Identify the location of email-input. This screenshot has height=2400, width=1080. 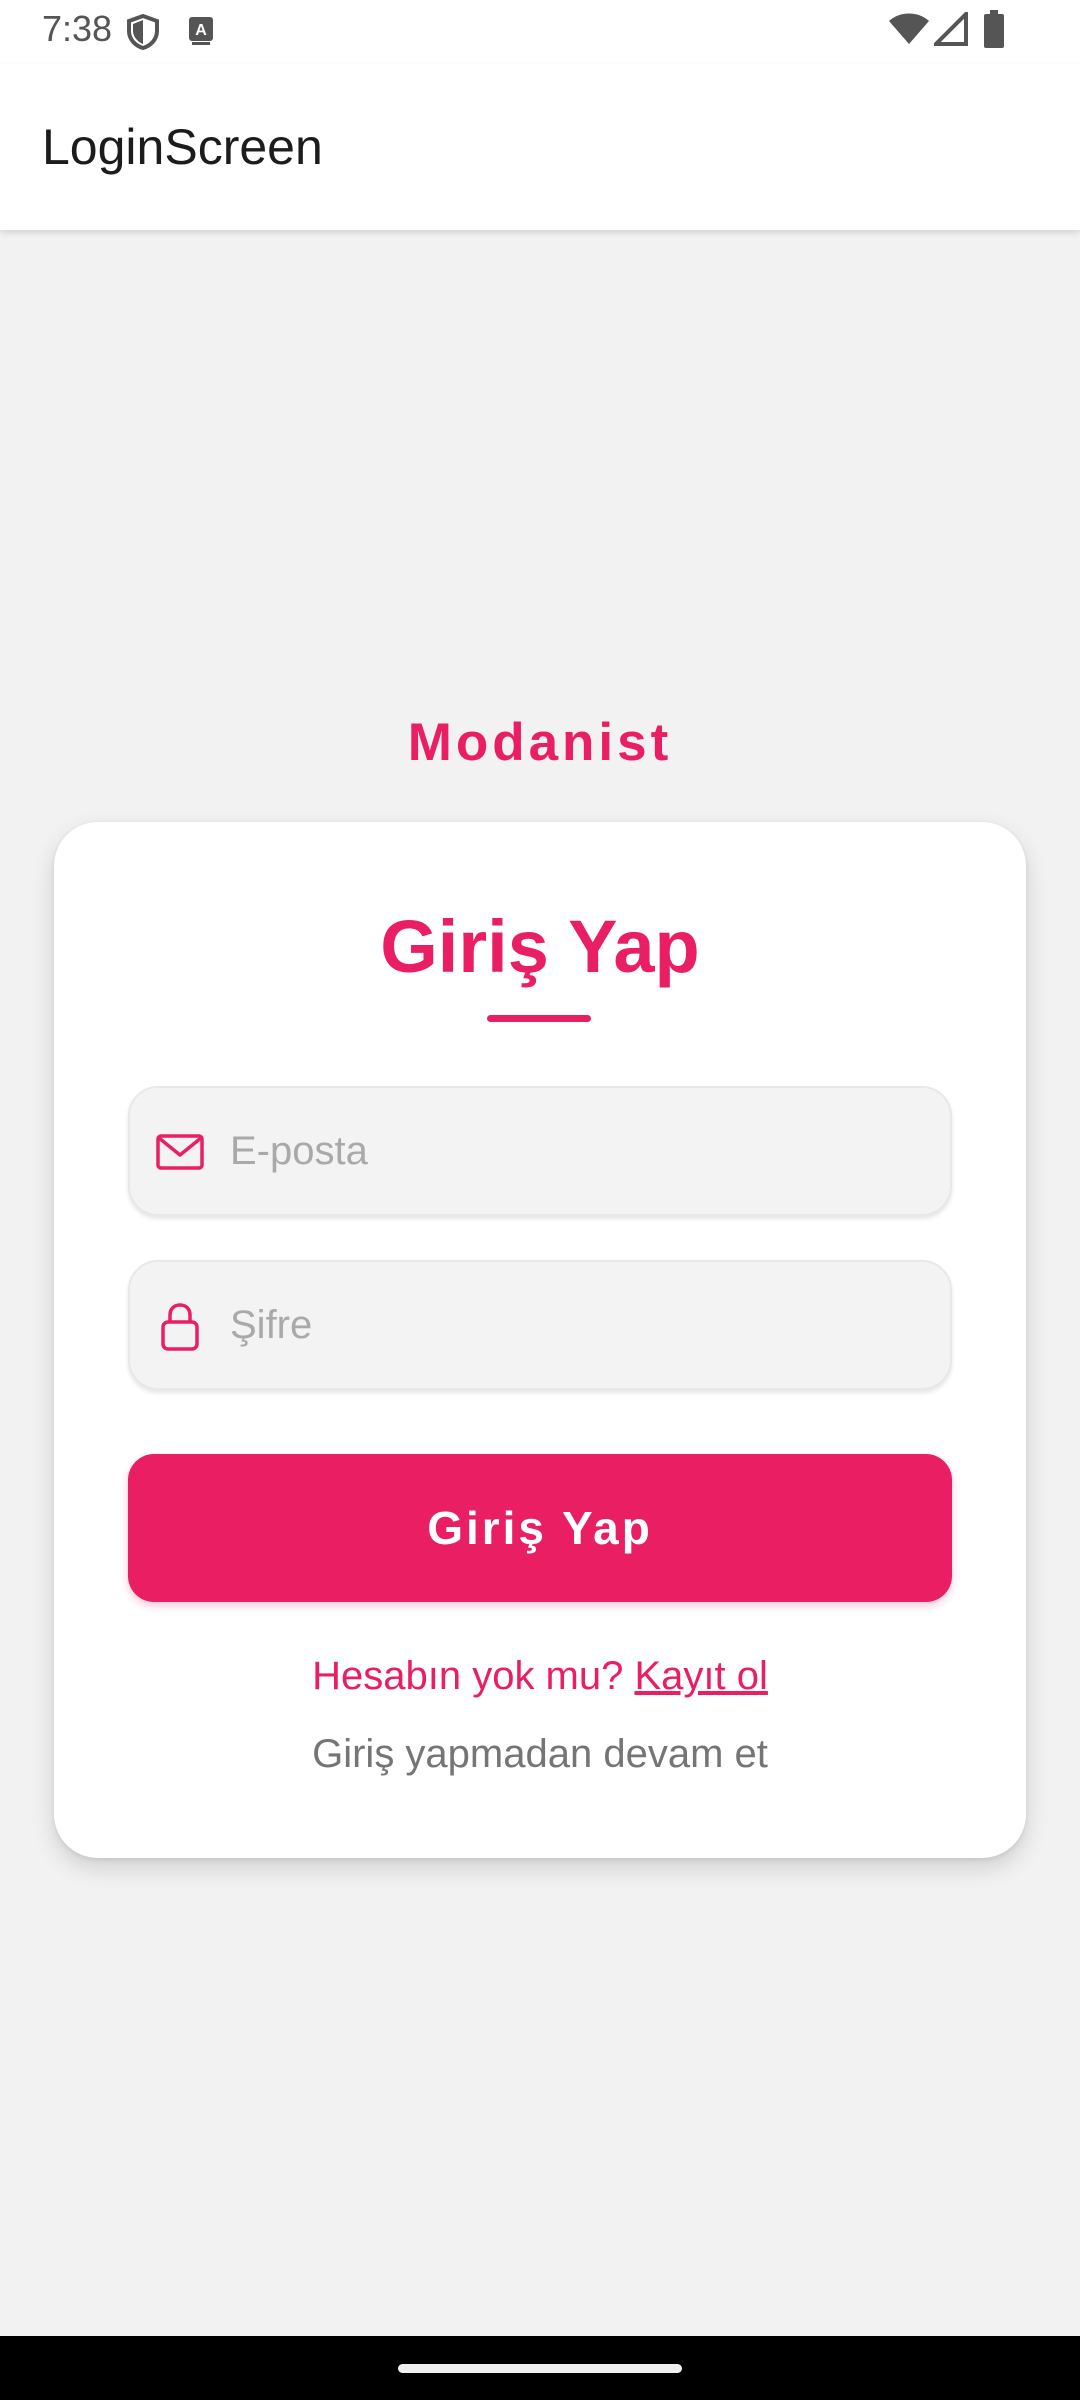
(580, 1151).